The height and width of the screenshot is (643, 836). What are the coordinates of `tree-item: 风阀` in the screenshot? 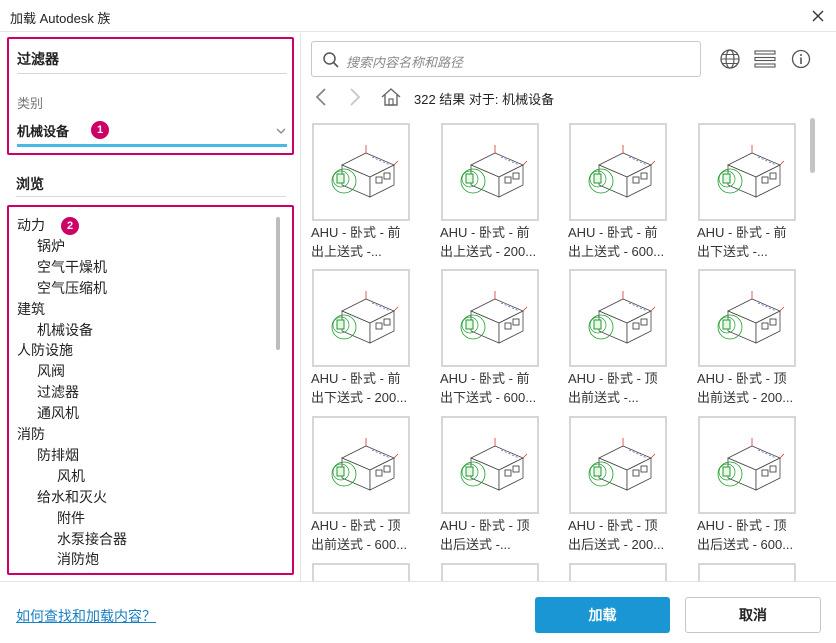 It's located at (51, 371).